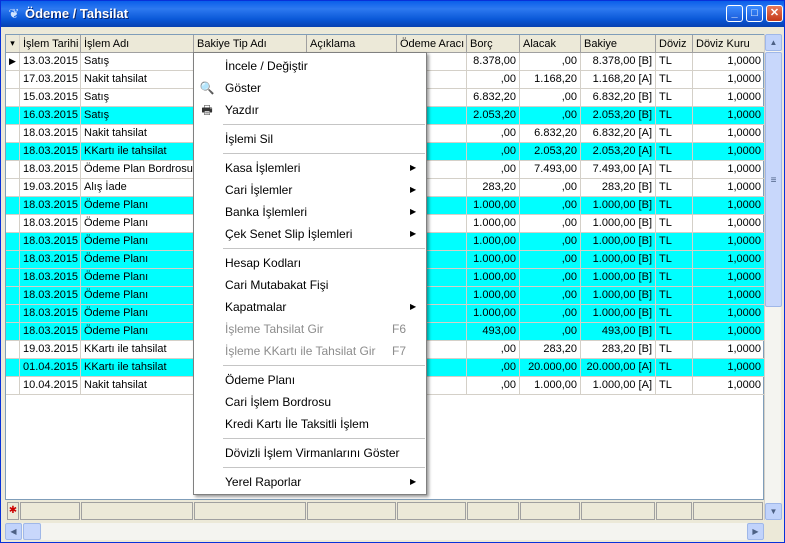 Image resolution: width=785 pixels, height=543 pixels. I want to click on menu-item-11: Hesap Kodları, so click(310, 263).